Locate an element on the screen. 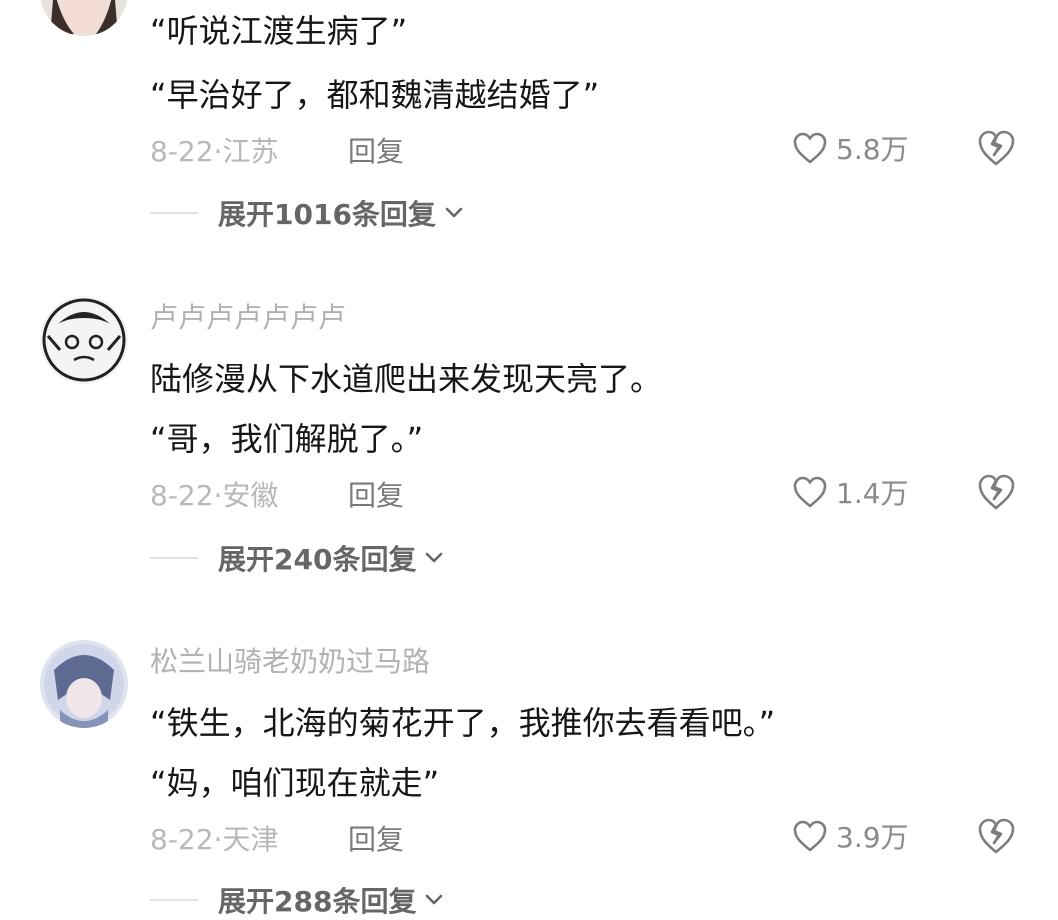 This screenshot has width=1058, height=920. expand-replies: 展开288条回复 is located at coordinates (297, 900).